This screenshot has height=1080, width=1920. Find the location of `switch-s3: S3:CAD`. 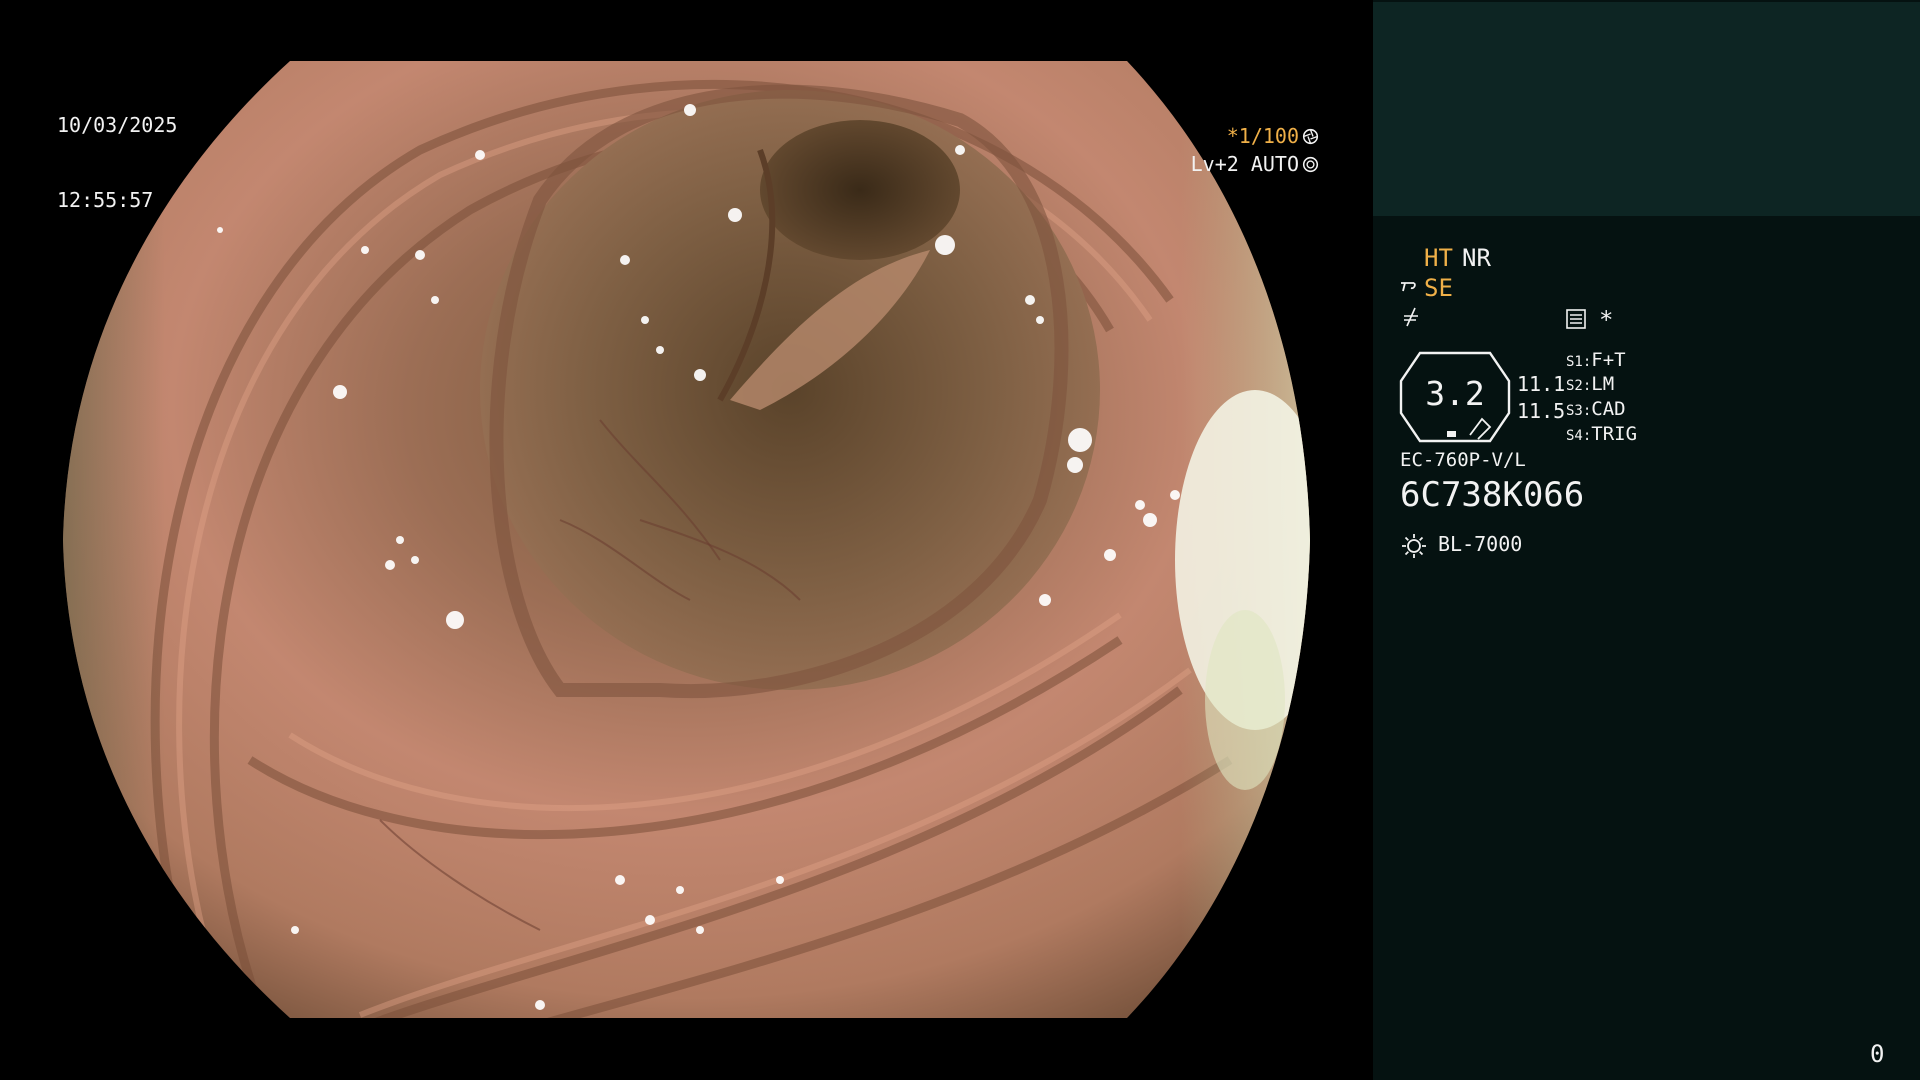

switch-s3: S3:CAD is located at coordinates (1596, 409).